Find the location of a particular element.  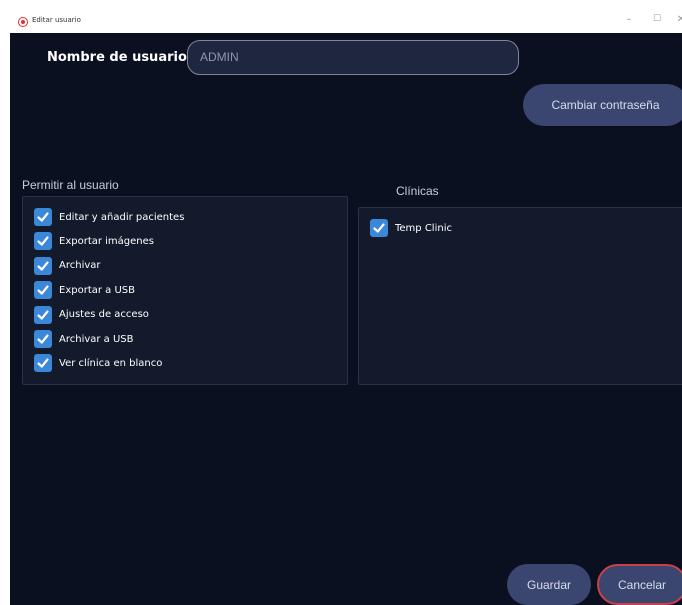

permission-item: Archivar is located at coordinates (67, 265).